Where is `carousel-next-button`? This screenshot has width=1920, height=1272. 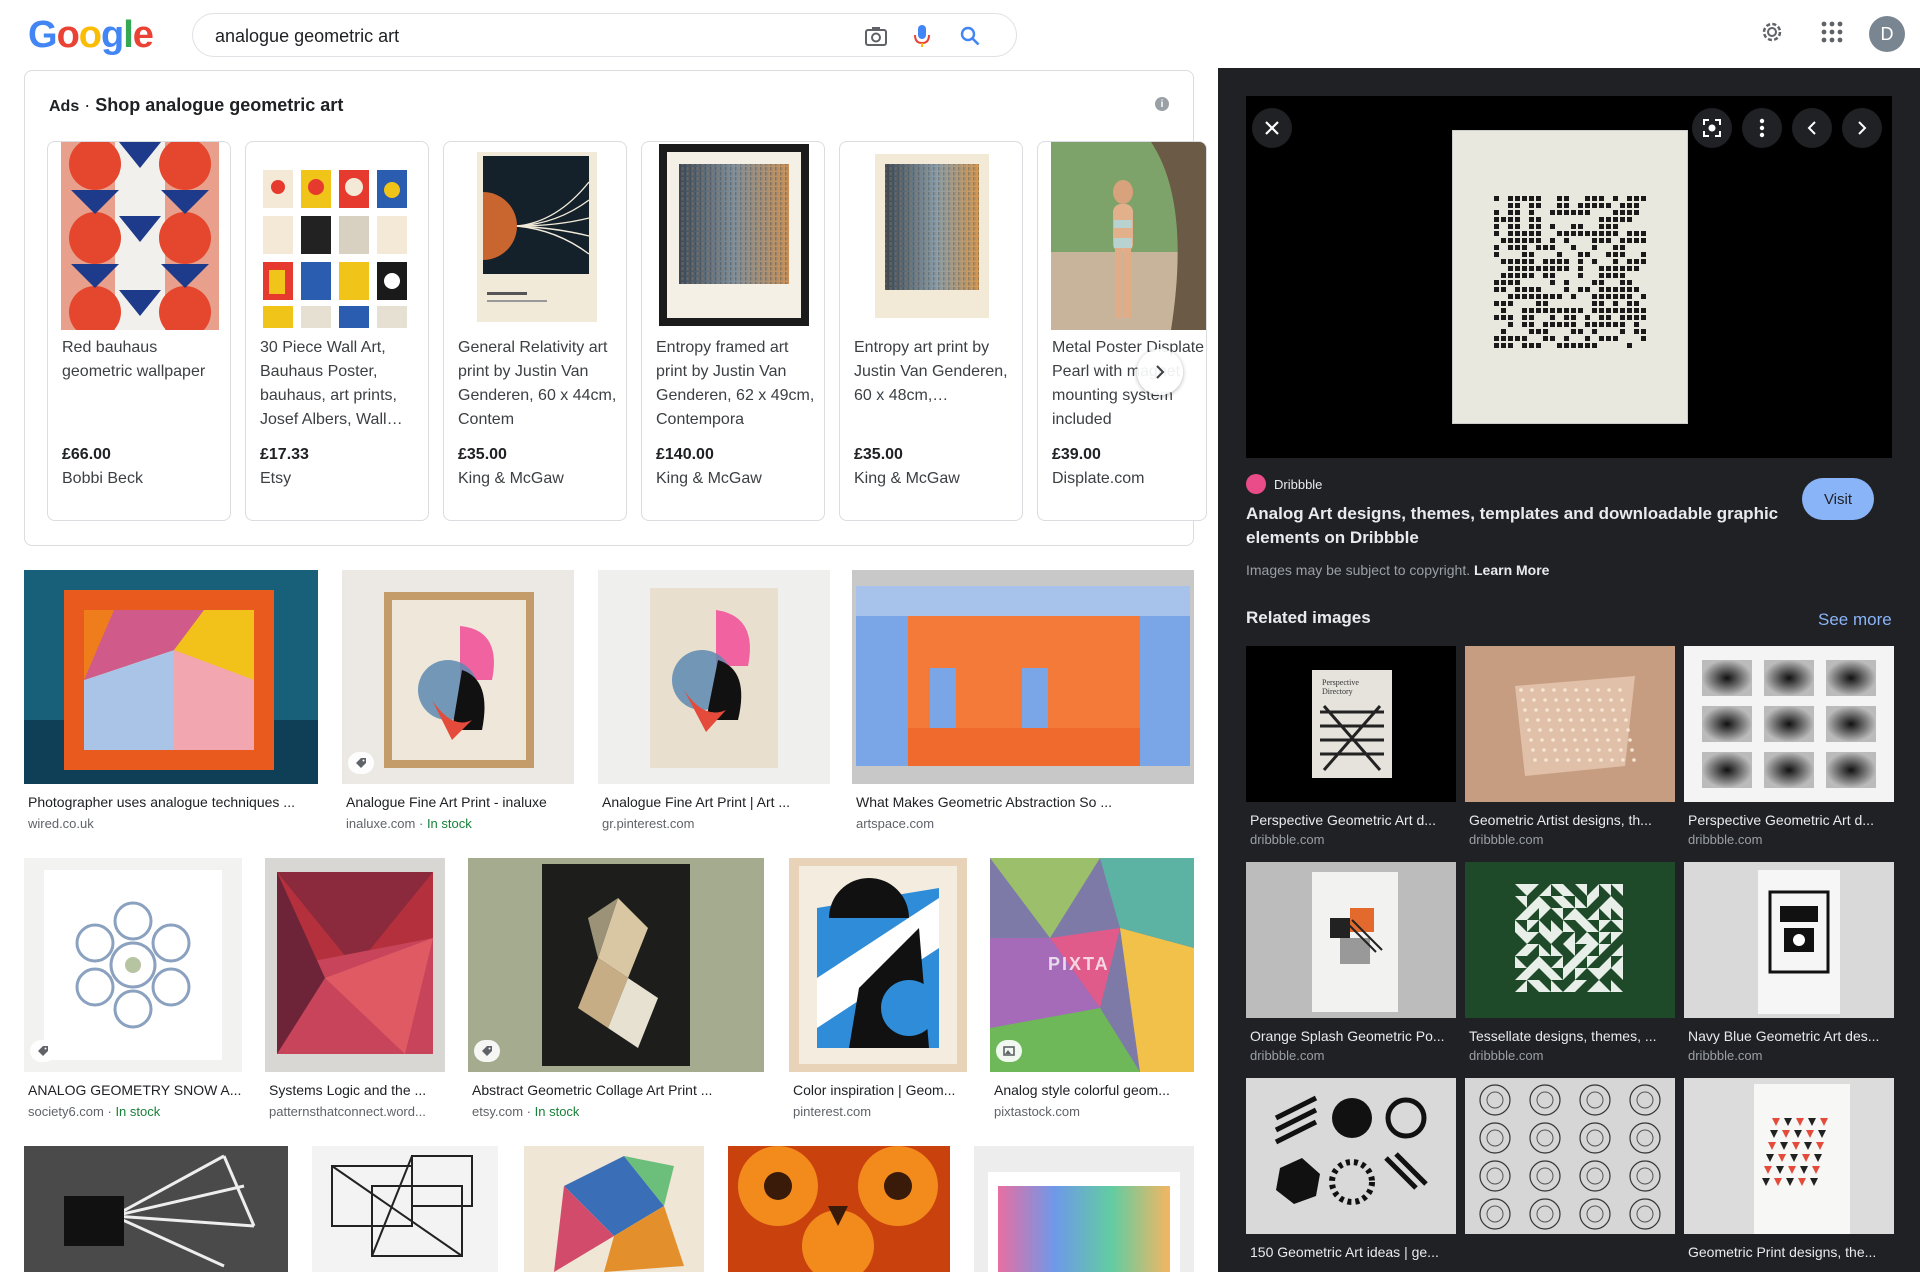
carousel-next-button is located at coordinates (1160, 372).